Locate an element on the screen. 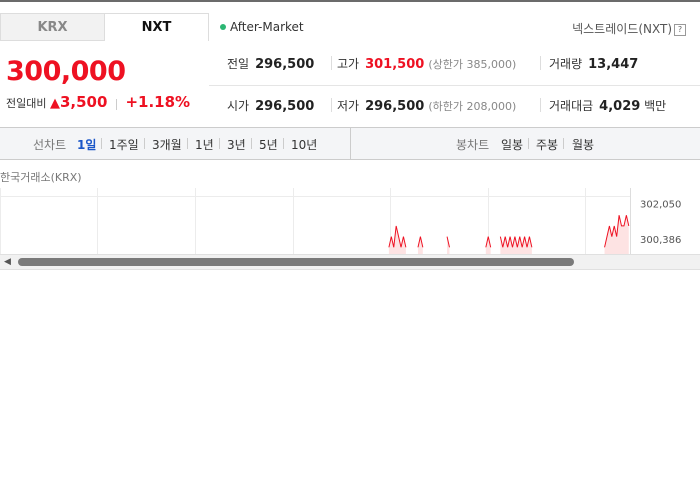  stat-value: 4,029 is located at coordinates (620, 106).